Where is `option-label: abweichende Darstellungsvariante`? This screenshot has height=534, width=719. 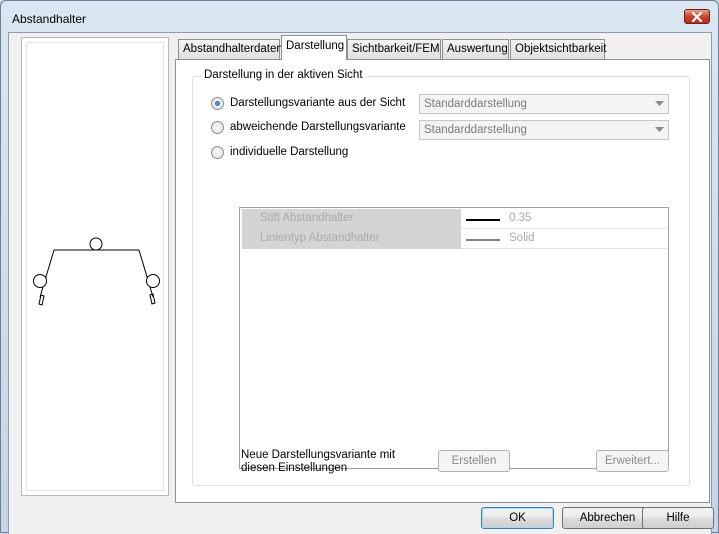 option-label: abweichende Darstellungsvariante is located at coordinates (318, 127).